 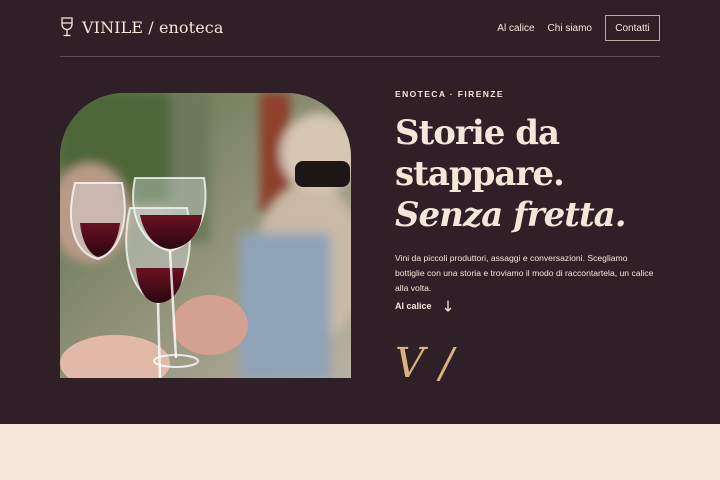 I want to click on brand-monogram: V /, so click(x=425, y=363).